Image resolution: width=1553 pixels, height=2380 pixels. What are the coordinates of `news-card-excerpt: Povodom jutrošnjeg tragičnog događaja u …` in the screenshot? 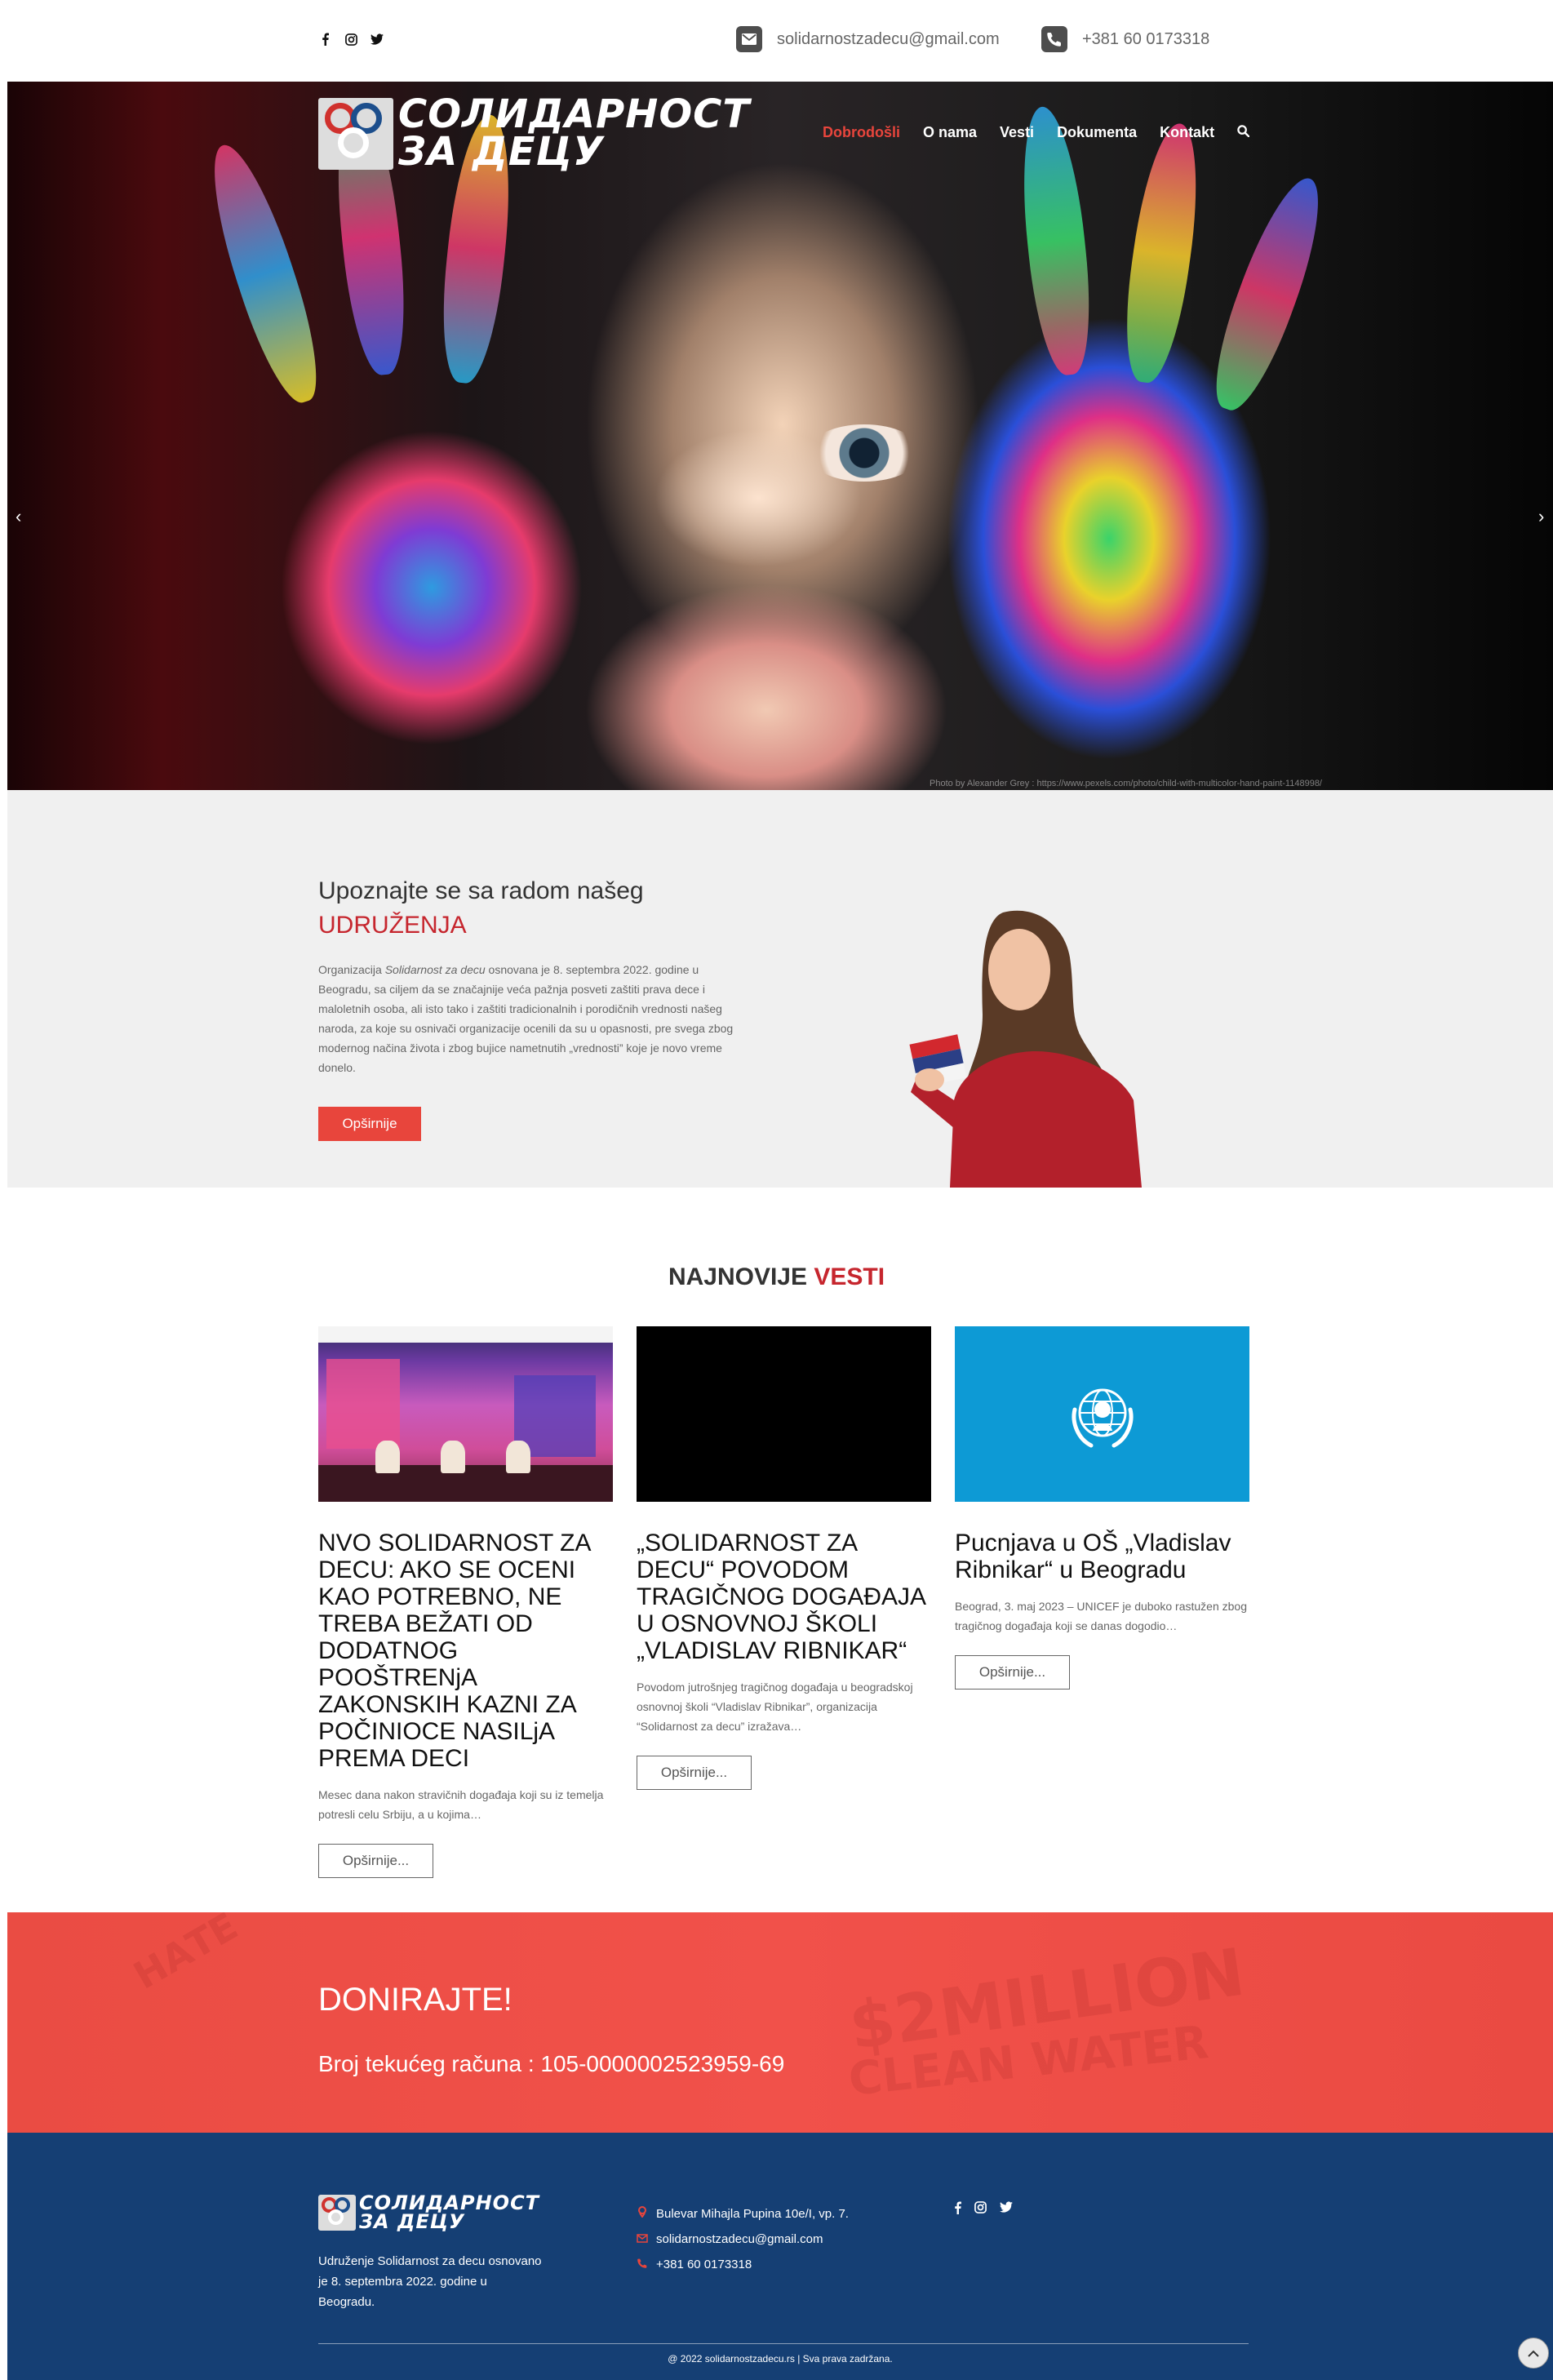 It's located at (775, 1707).